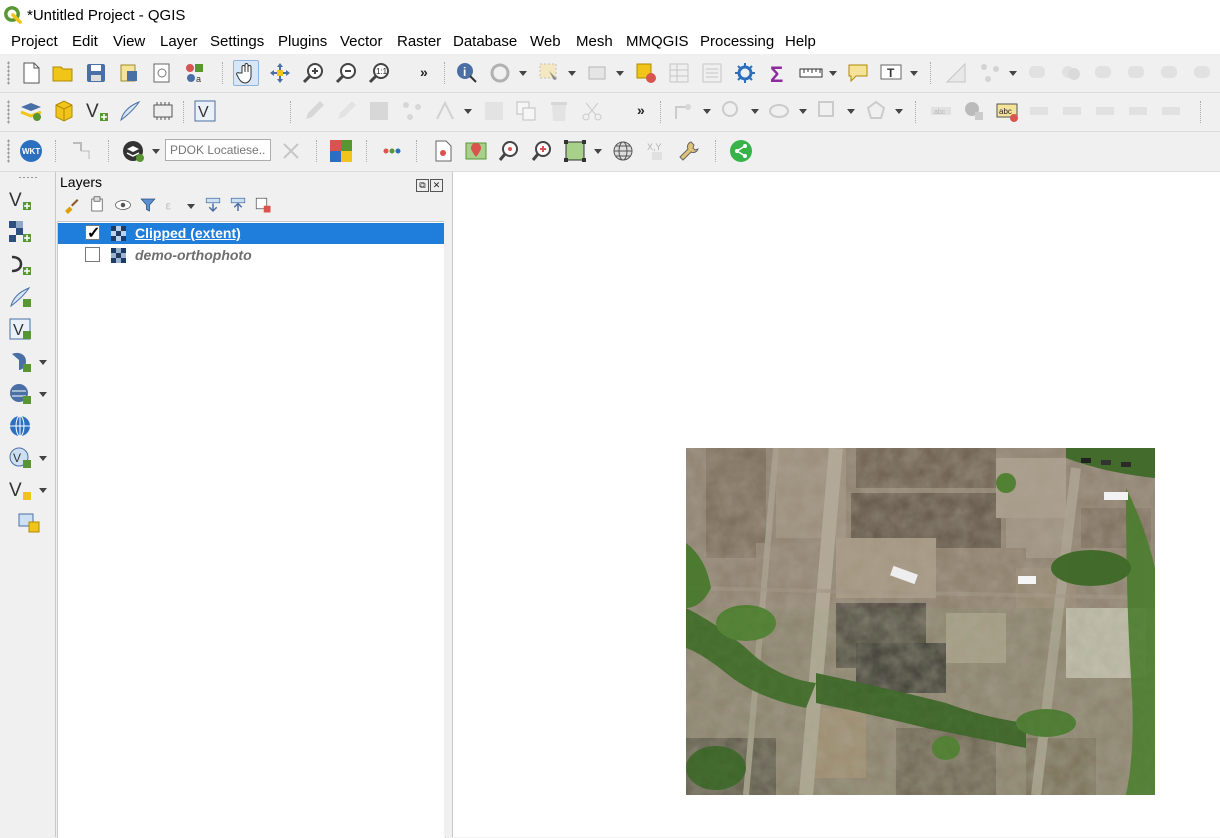 The image size is (1220, 838). I want to click on action-icon, so click(500, 73).